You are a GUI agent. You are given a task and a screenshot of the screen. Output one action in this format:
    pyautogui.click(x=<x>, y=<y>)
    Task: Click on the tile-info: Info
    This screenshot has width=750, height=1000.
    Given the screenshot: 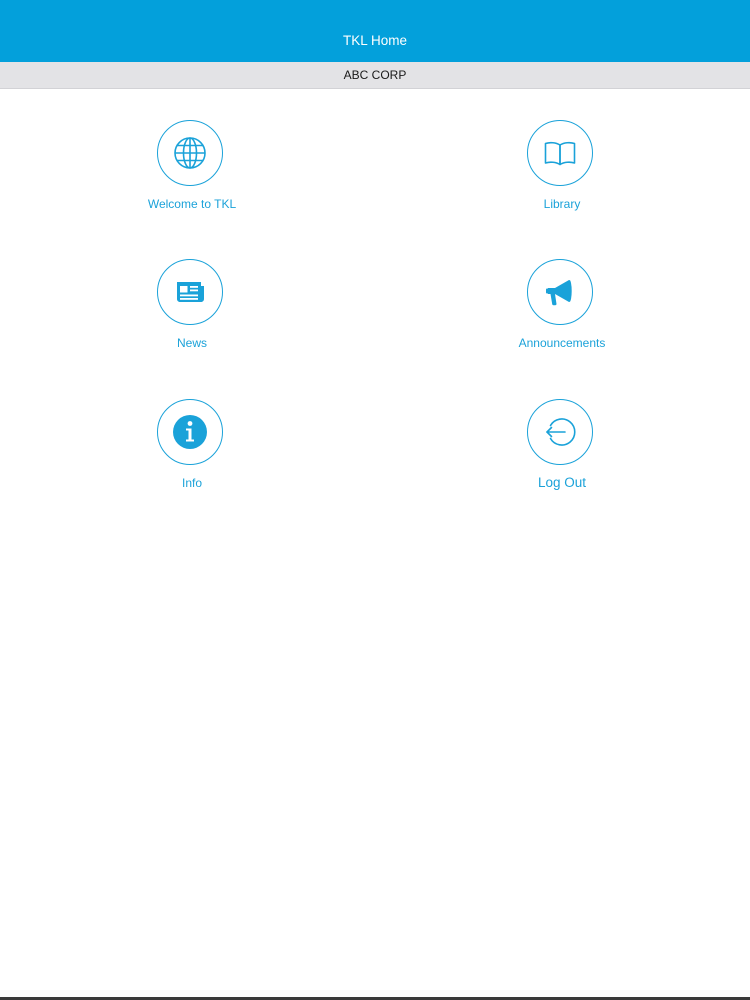 What is the action you would take?
    pyautogui.click(x=192, y=454)
    